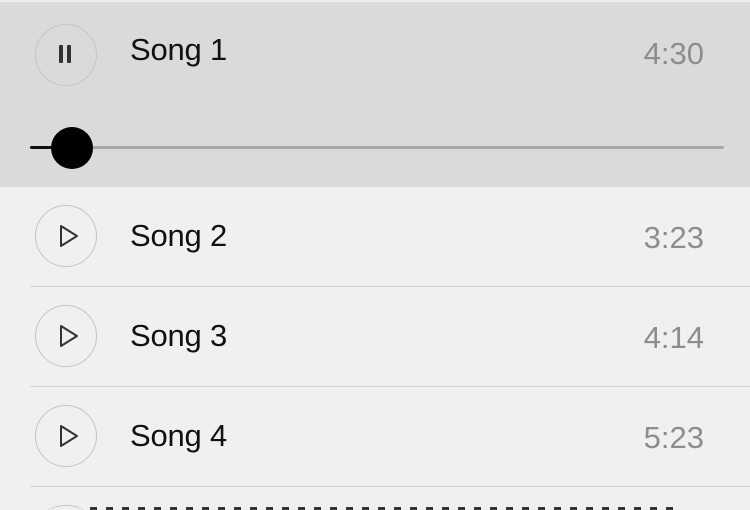  What do you see at coordinates (71, 148) in the screenshot?
I see `progress-thumb` at bounding box center [71, 148].